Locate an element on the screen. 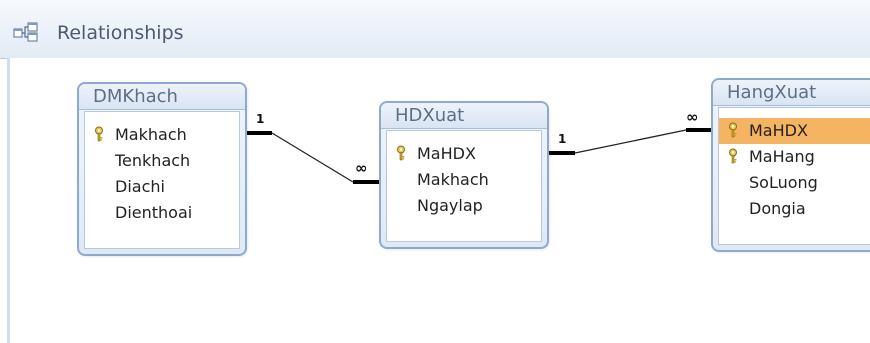 This screenshot has height=343, width=870. field-soluong: SoLuong is located at coordinates (794, 183).